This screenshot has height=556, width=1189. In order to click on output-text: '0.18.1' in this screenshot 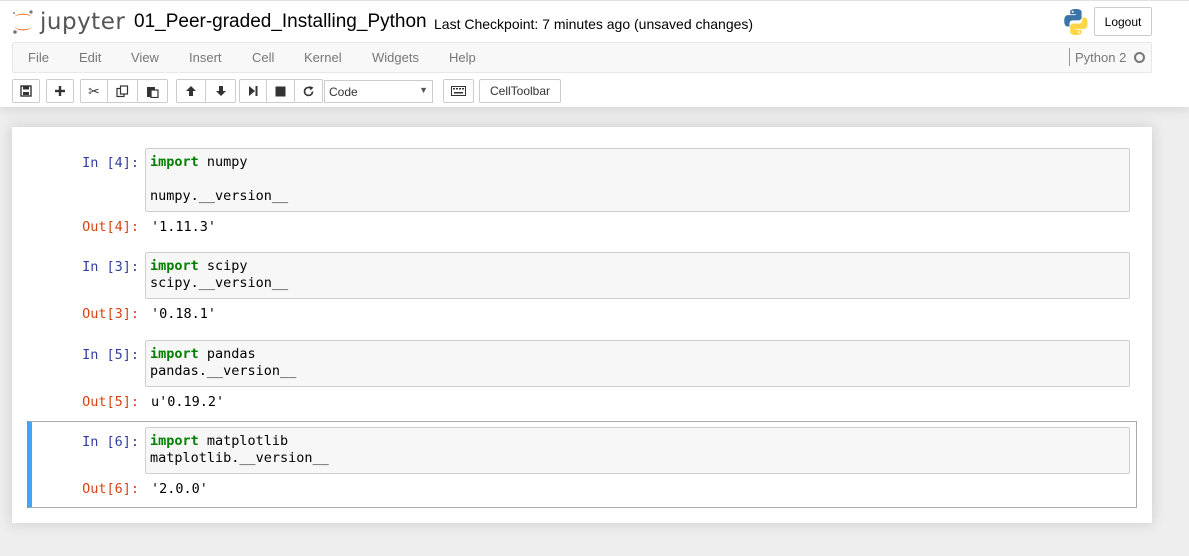, I will do `click(184, 314)`.